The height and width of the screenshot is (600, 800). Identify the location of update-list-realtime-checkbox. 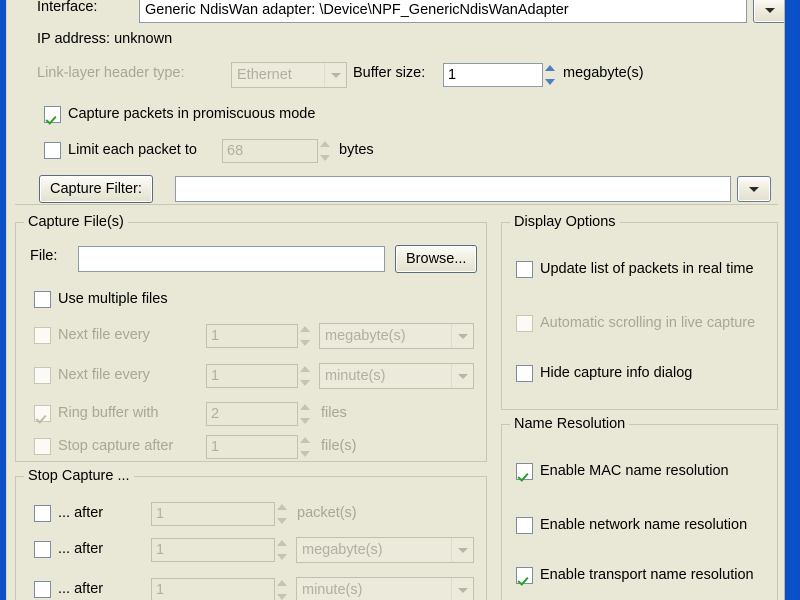
(524, 269).